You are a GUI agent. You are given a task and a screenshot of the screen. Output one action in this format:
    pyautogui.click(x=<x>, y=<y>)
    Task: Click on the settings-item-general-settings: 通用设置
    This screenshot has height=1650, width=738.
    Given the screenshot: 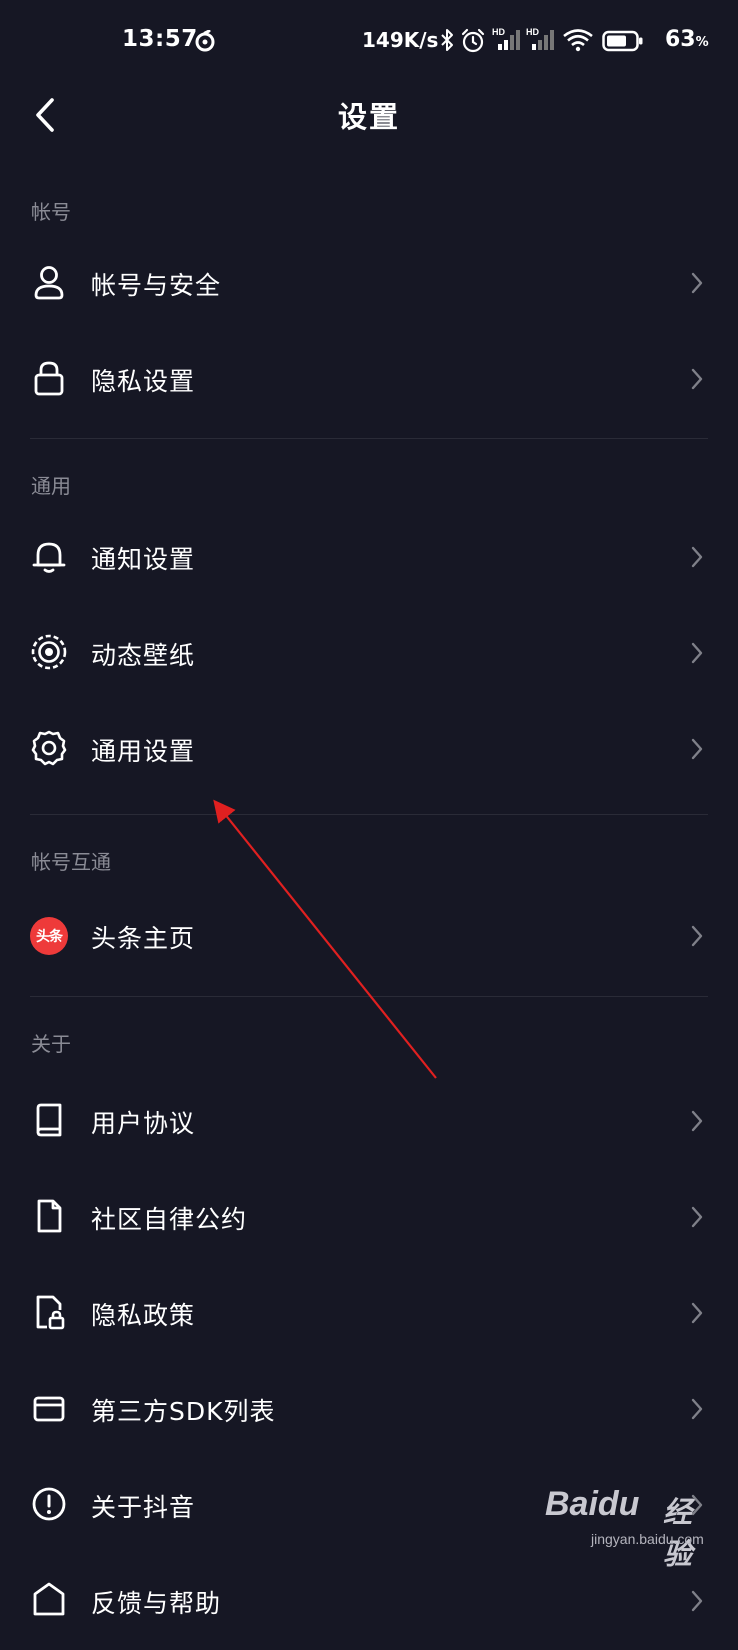 What is the action you would take?
    pyautogui.click(x=369, y=752)
    